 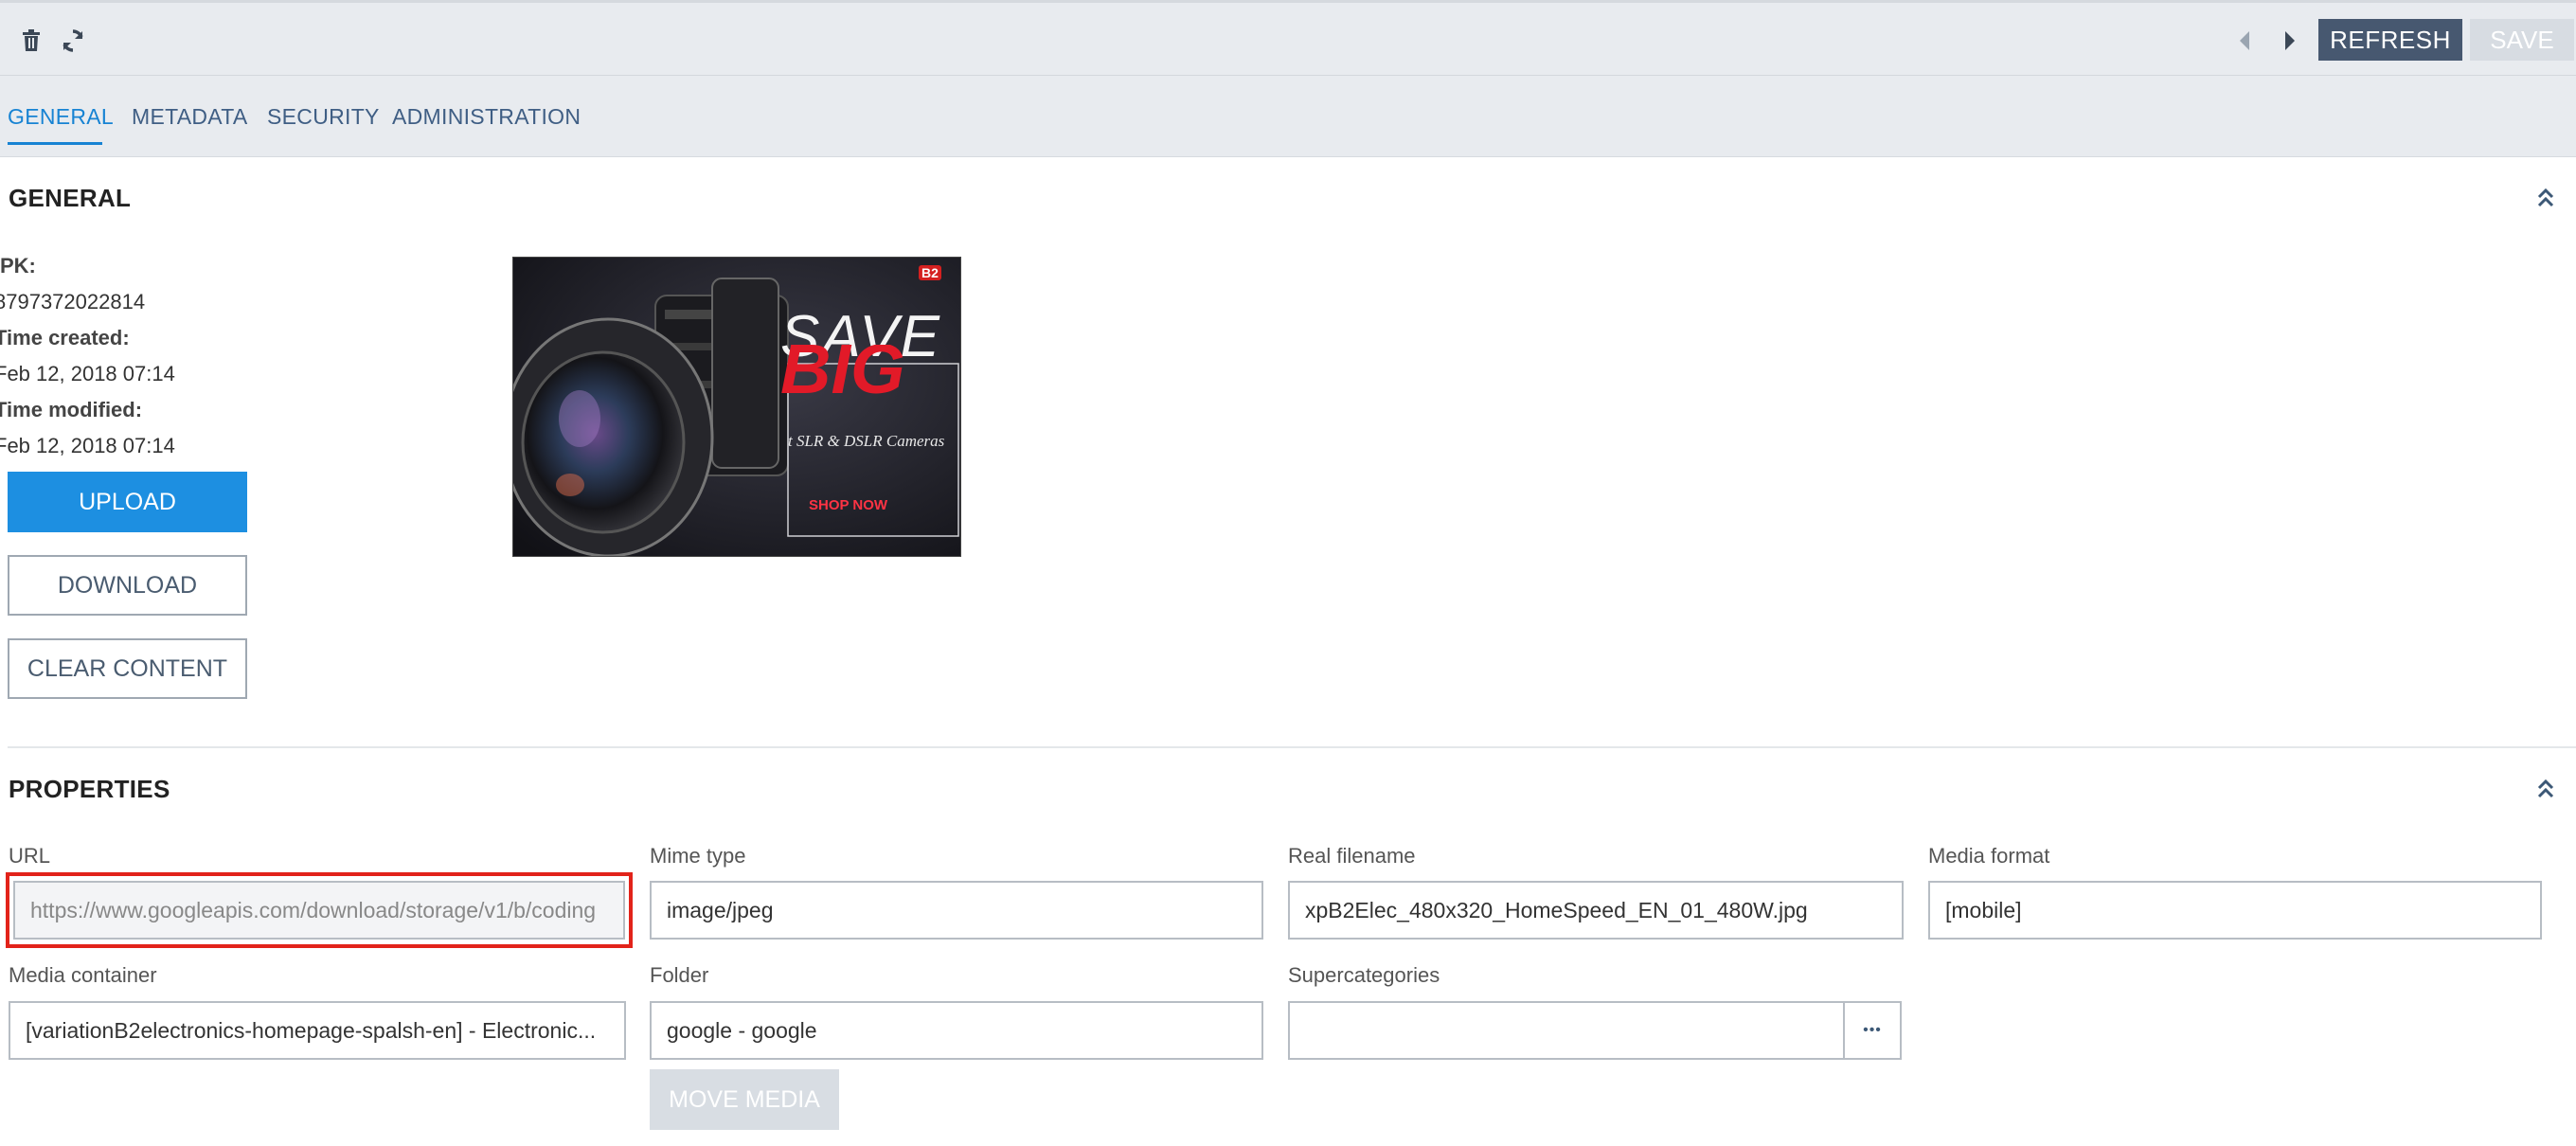 I want to click on active-tab-indicator, so click(x=55, y=143).